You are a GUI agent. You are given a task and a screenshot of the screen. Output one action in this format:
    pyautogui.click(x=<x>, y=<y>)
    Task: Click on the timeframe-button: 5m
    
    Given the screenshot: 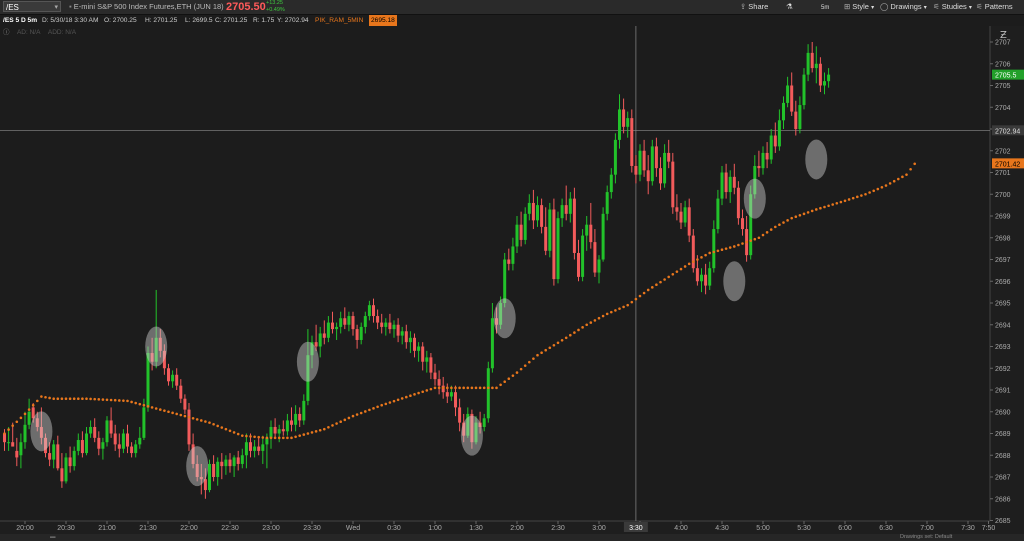 What is the action you would take?
    pyautogui.click(x=825, y=7)
    